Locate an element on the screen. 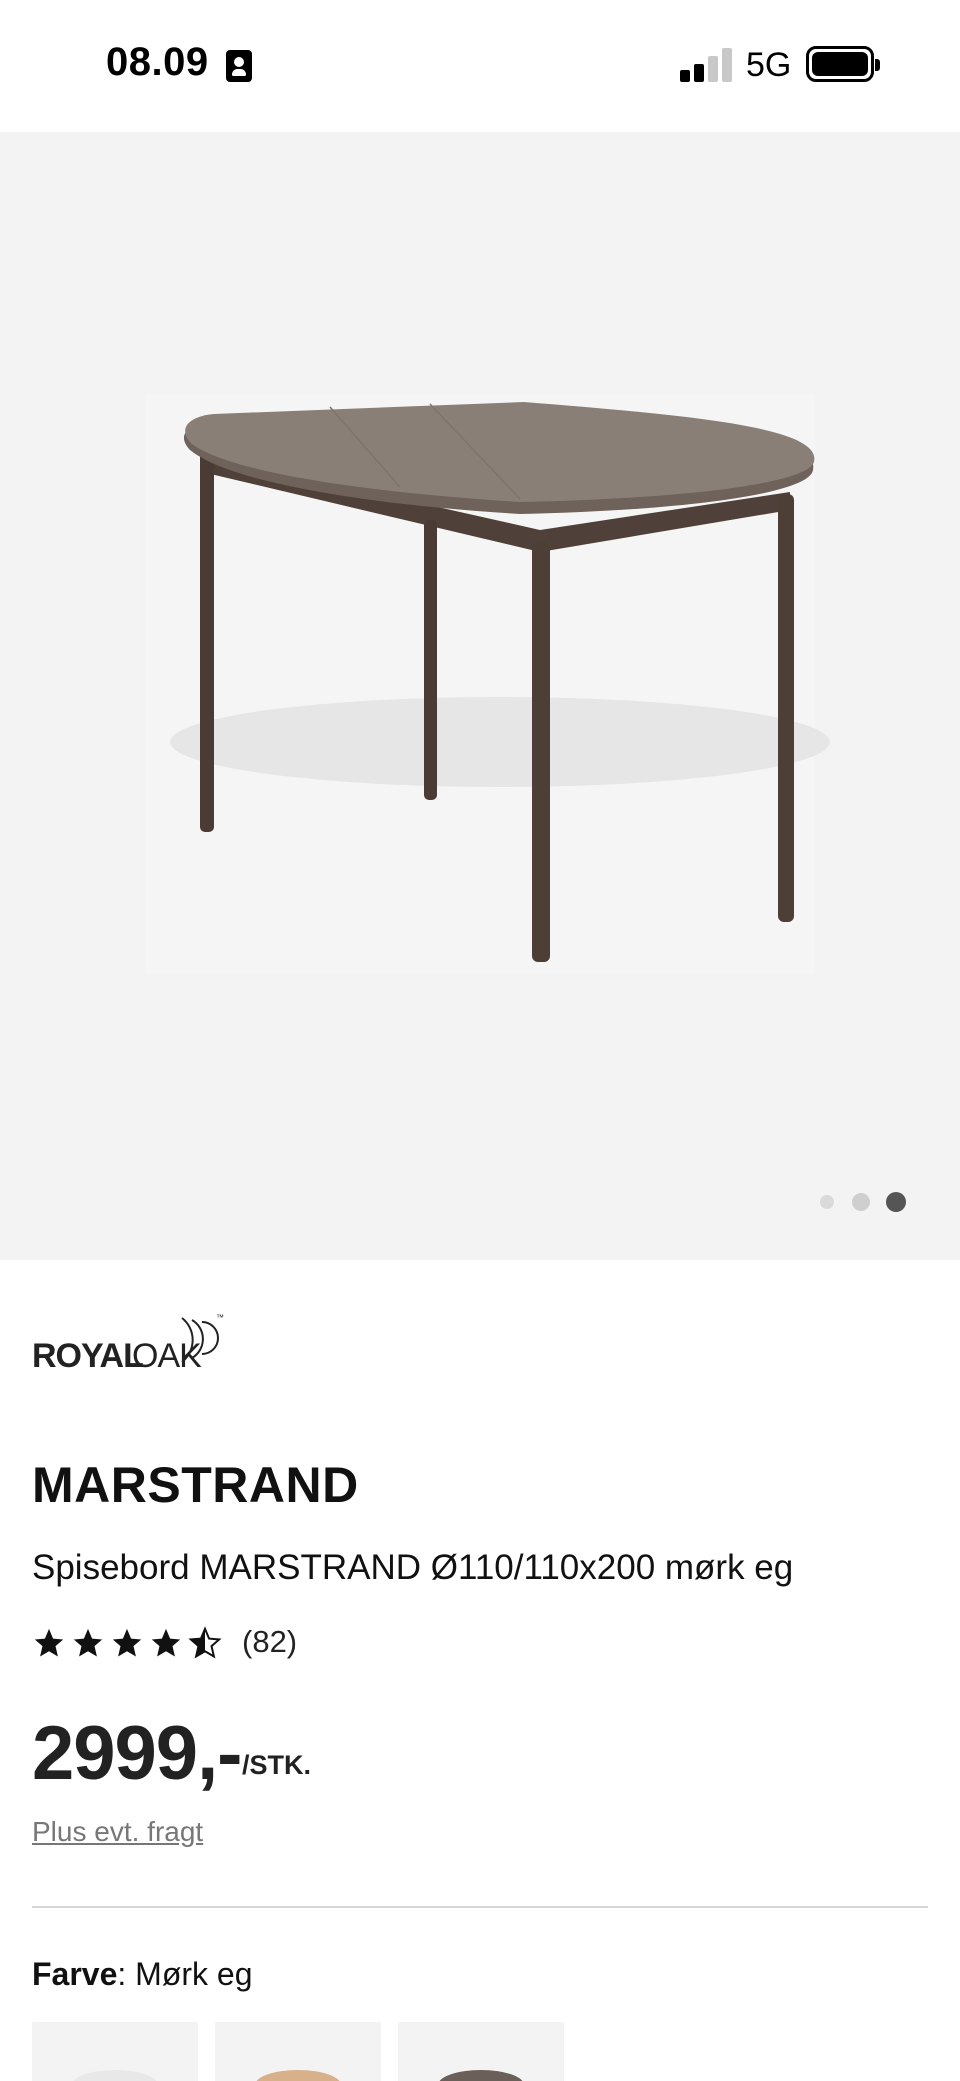  swatch-dark-oak-image is located at coordinates (481, 2075).